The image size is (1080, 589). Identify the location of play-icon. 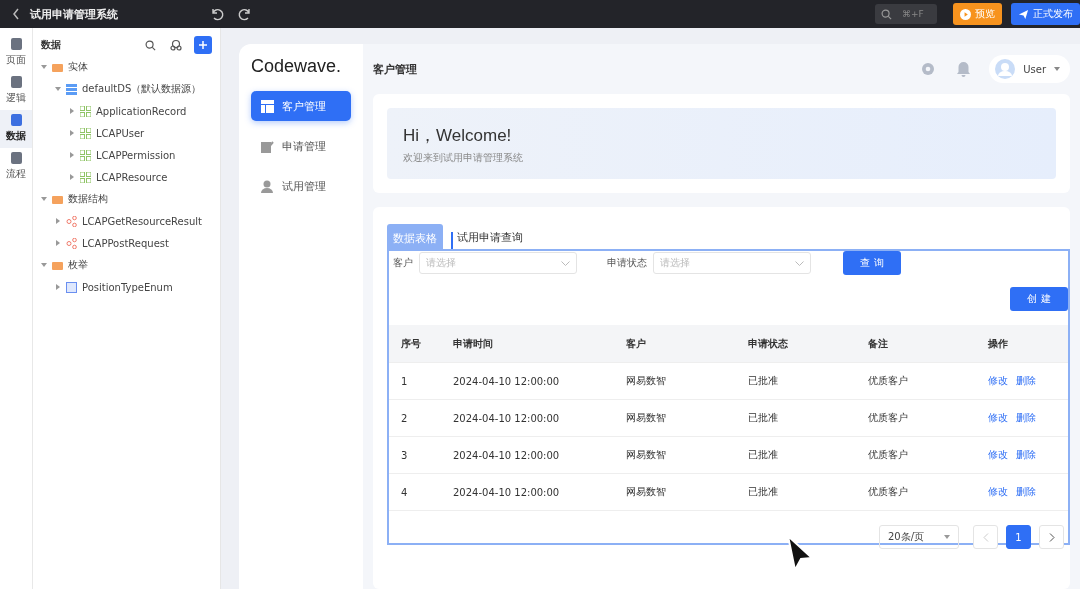
(965, 14).